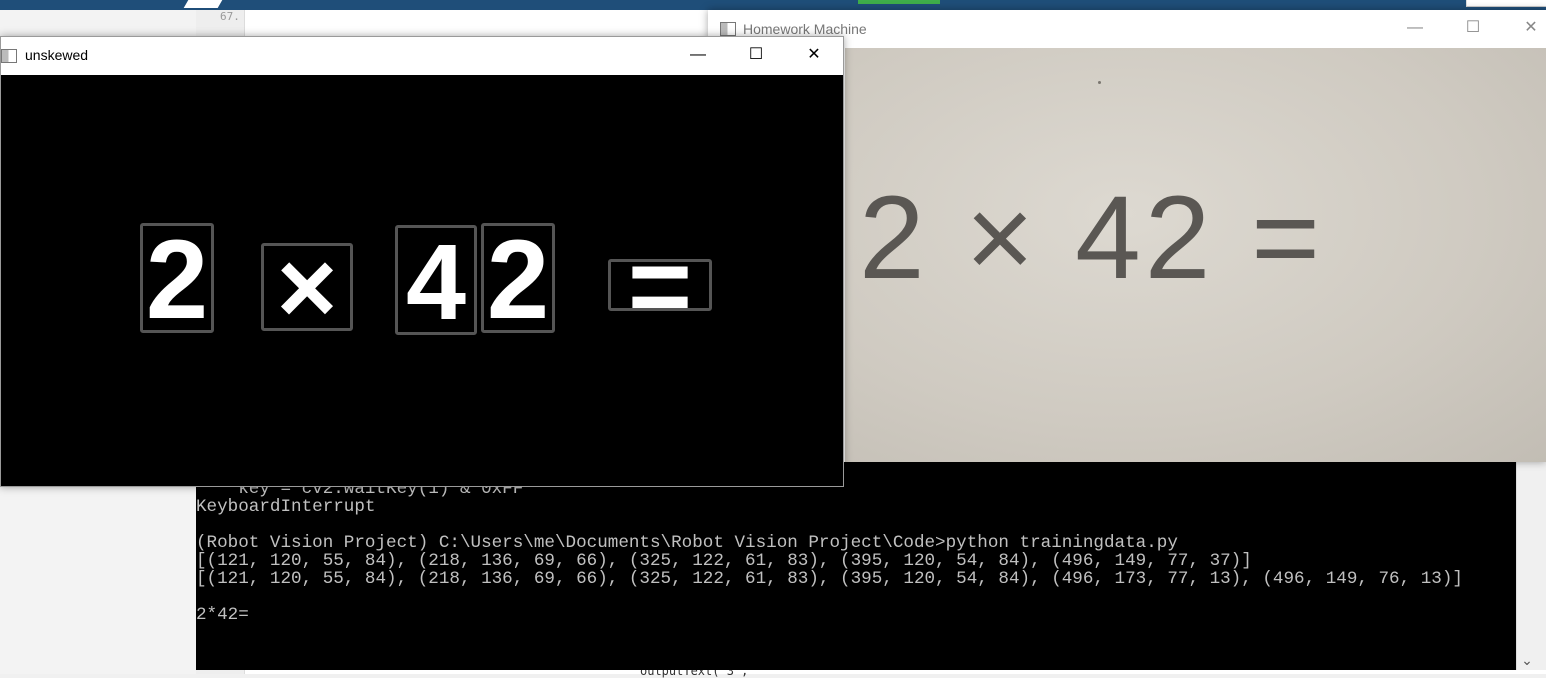 The height and width of the screenshot is (678, 1546). Describe the element at coordinates (805, 29) in the screenshot. I see `window-title: Homework Machine` at that location.